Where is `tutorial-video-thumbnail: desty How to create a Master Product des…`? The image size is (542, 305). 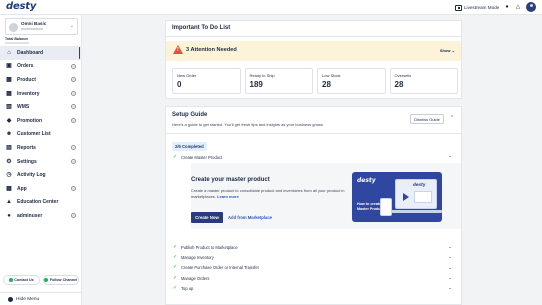
tutorial-video-thumbnail: desty How to create a Master Product des… is located at coordinates (397, 197).